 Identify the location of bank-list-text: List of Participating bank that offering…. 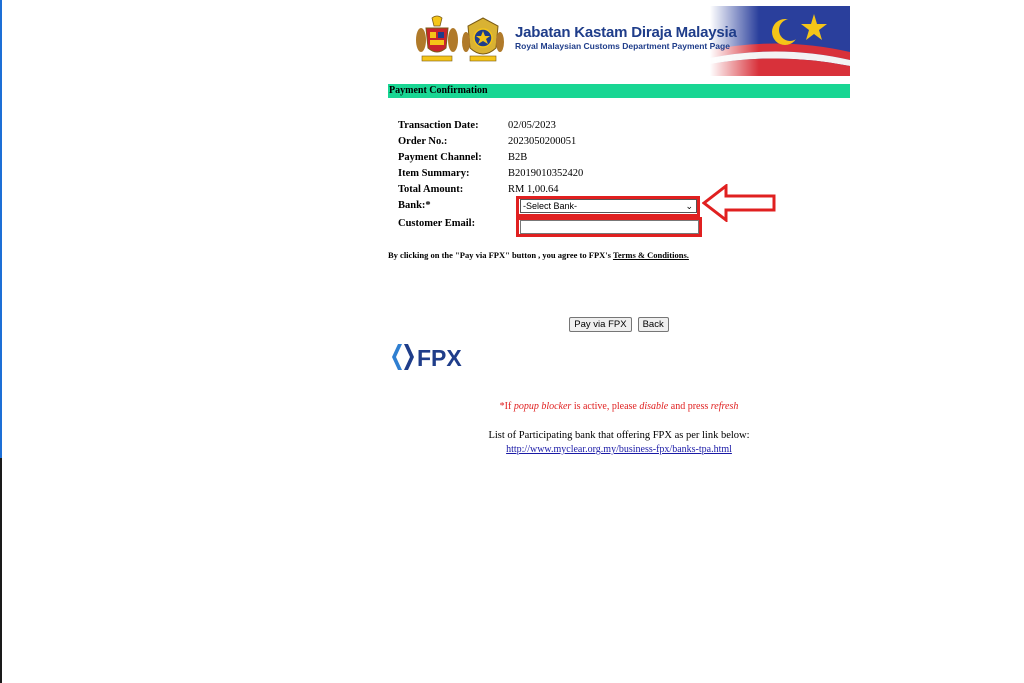
(619, 435).